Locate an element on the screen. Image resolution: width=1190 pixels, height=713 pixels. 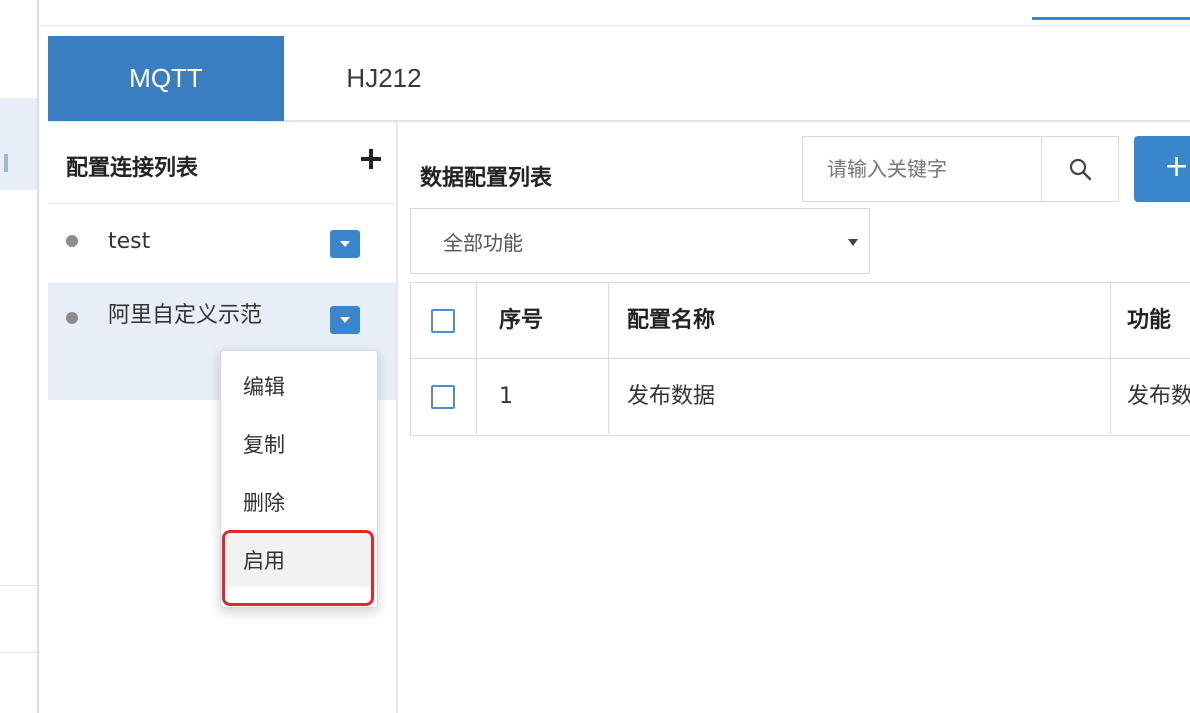
connection-name: 阿里自定义示范 is located at coordinates (185, 315).